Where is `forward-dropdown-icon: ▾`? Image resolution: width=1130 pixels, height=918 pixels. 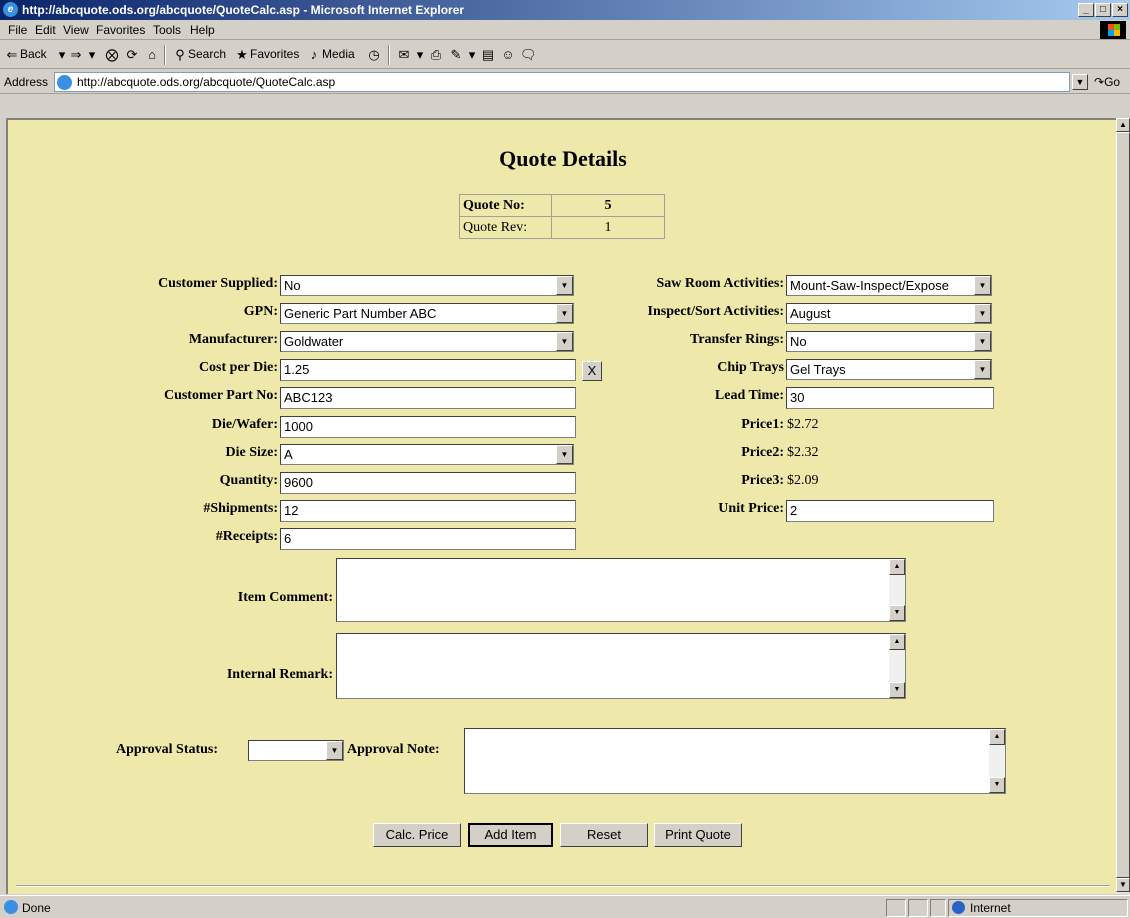 forward-dropdown-icon: ▾ is located at coordinates (92, 55).